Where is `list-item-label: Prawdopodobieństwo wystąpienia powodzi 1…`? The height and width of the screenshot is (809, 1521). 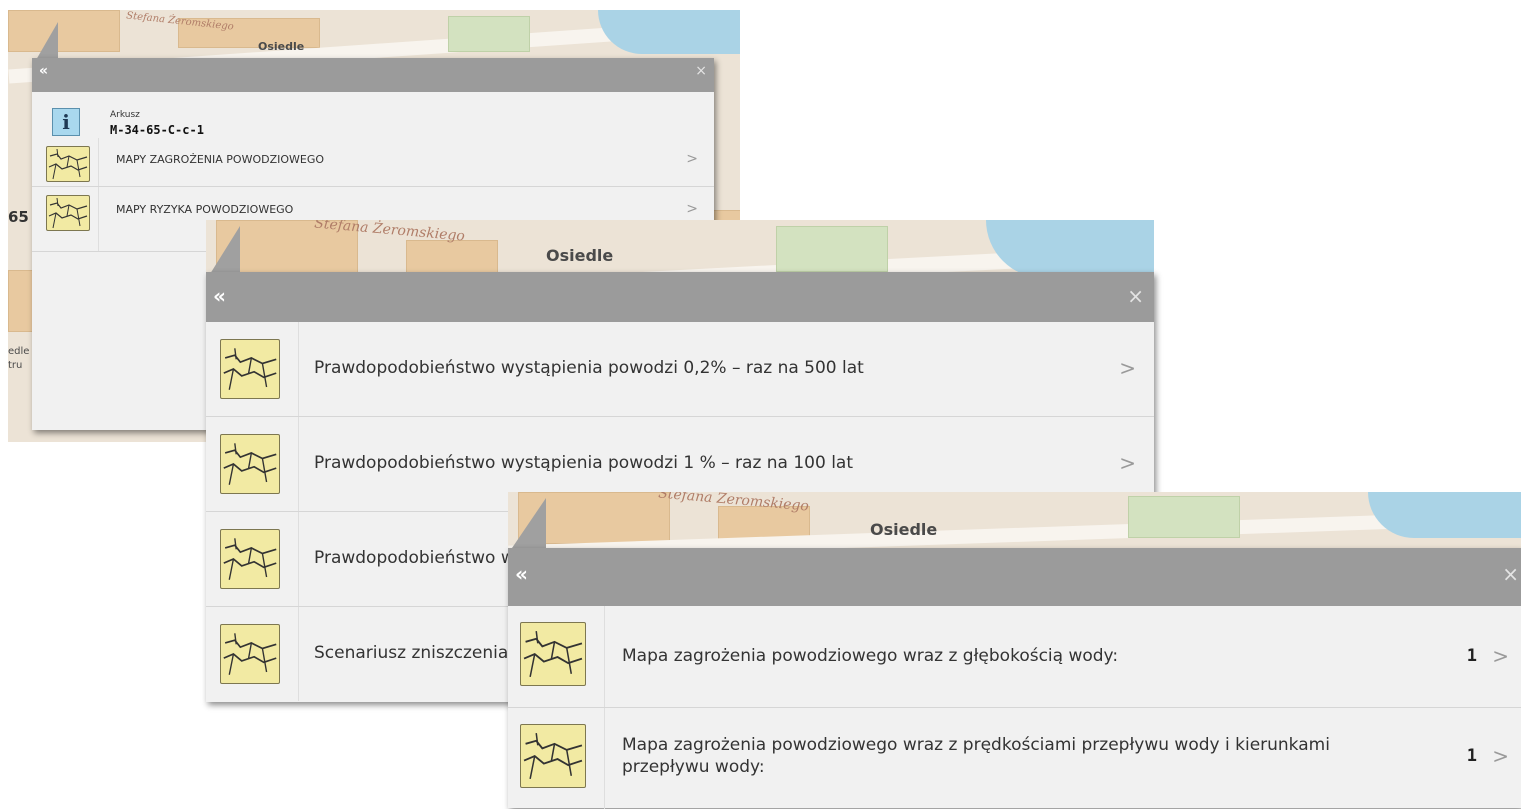
list-item-label: Prawdopodobieństwo wystąpienia powodzi 1… is located at coordinates (584, 463).